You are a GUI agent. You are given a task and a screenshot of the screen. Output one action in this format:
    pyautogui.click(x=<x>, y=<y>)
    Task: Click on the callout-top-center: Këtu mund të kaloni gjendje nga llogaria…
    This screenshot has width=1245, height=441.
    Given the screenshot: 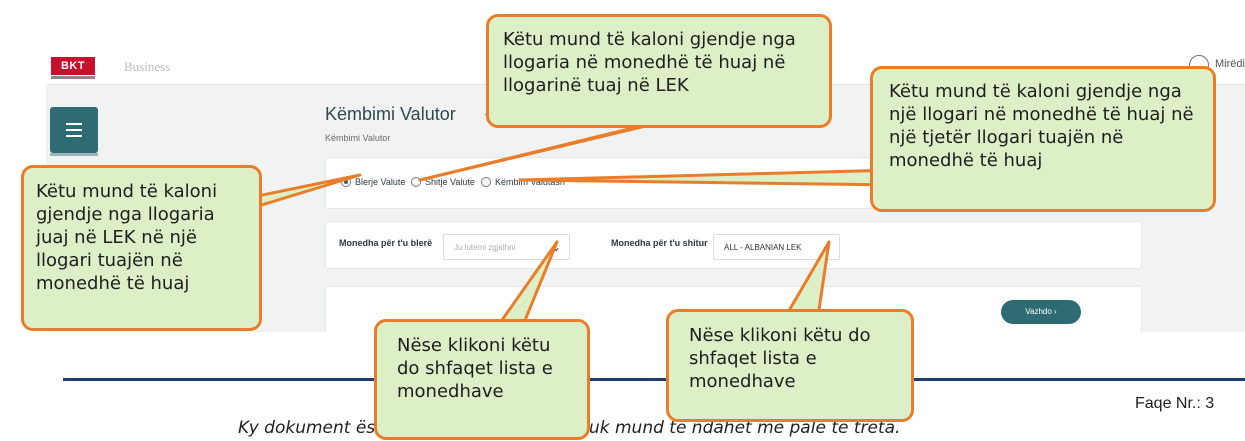 What is the action you would take?
    pyautogui.click(x=659, y=71)
    